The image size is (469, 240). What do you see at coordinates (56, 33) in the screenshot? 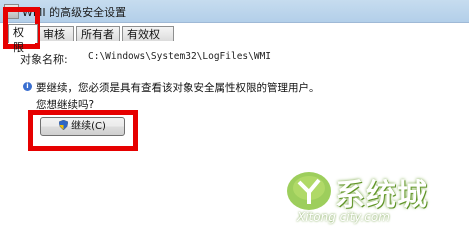
I see `tab-auditing: 审核` at bounding box center [56, 33].